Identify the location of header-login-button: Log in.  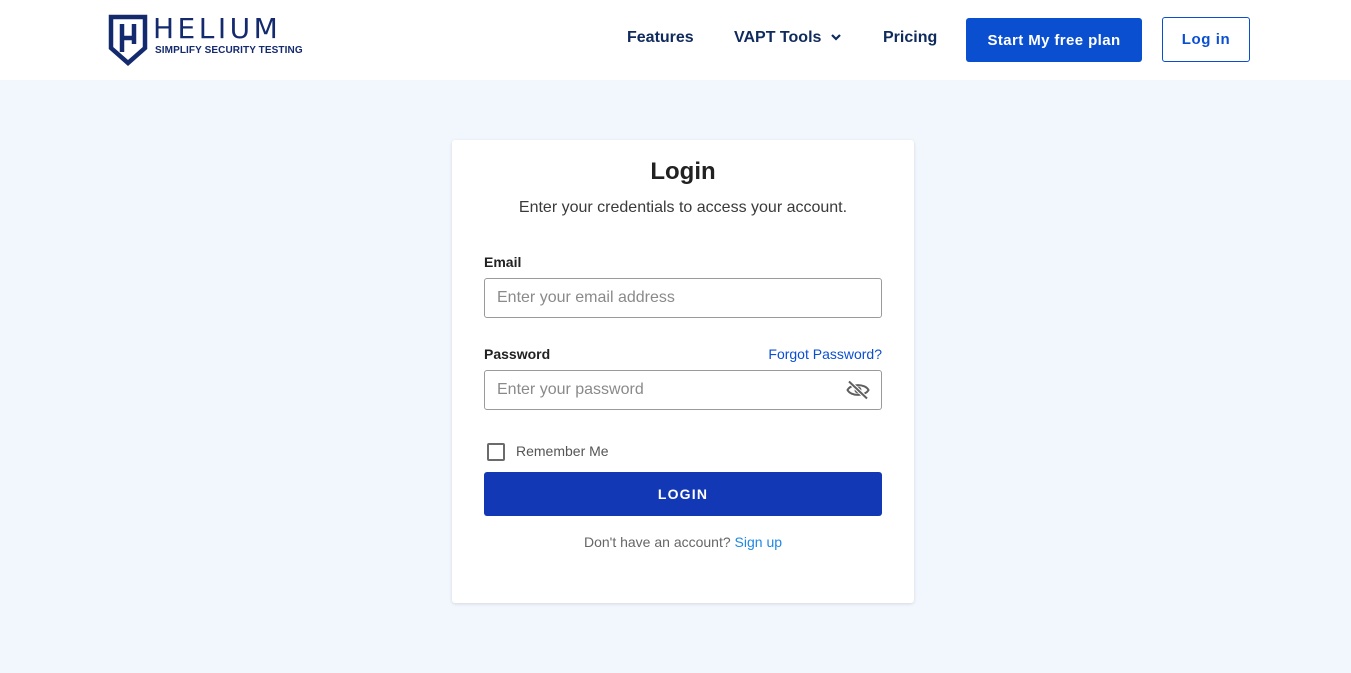
(1206, 39).